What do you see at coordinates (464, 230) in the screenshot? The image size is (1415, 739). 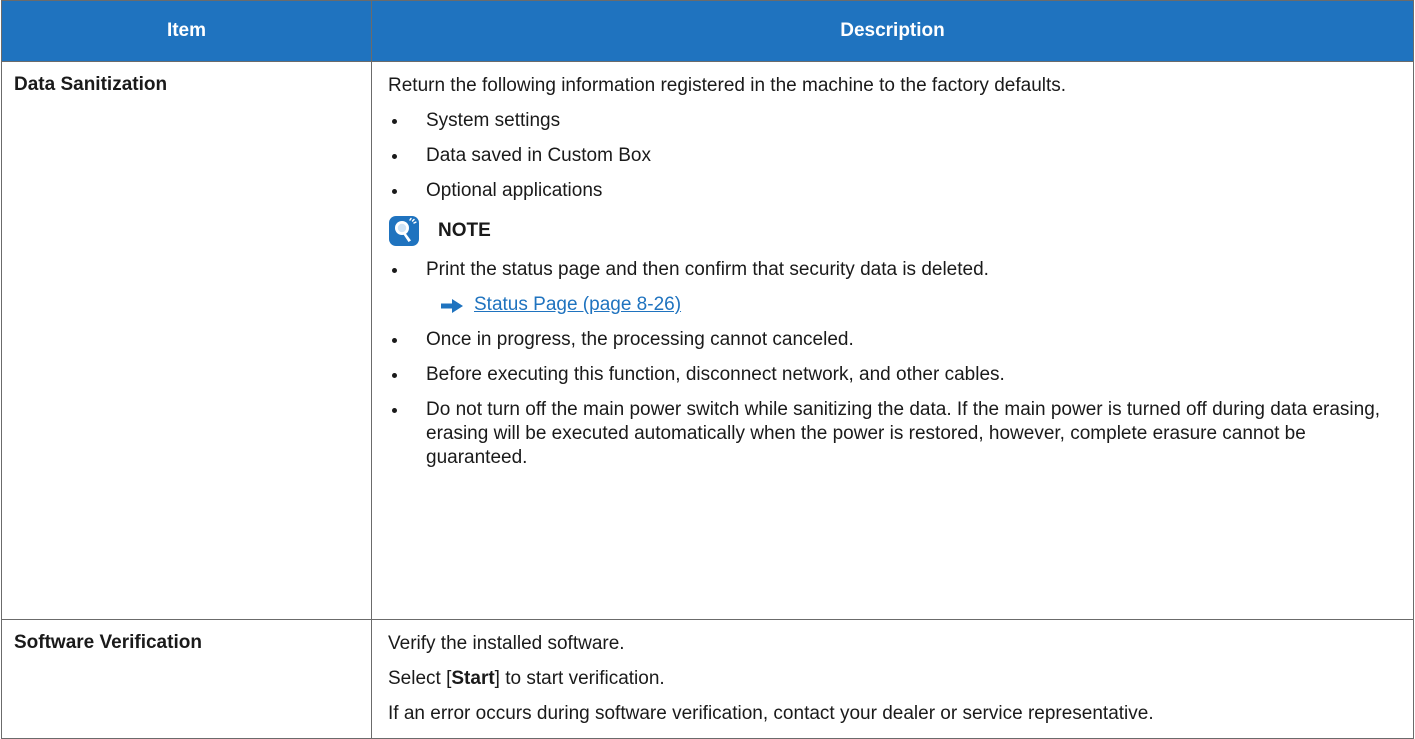 I see `note-label: NOTE` at bounding box center [464, 230].